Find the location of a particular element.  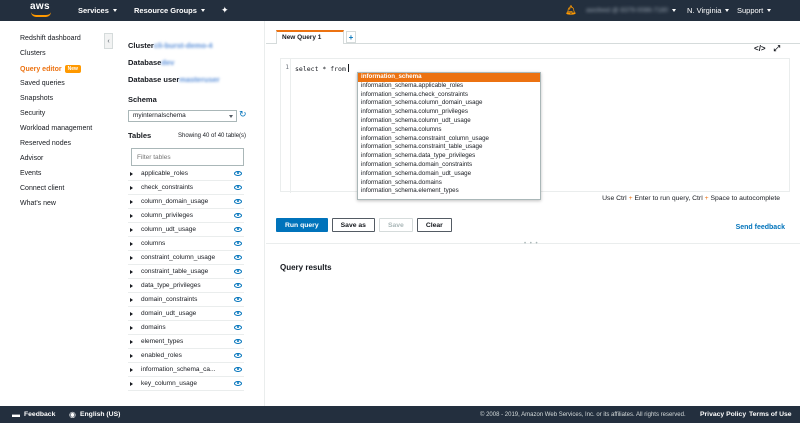

terms-of-use-link: Terms of Use is located at coordinates (770, 414).